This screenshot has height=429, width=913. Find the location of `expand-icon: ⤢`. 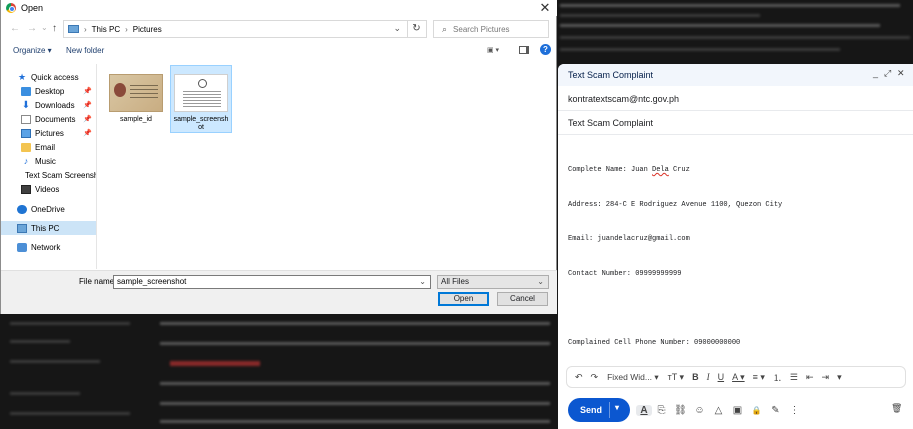

expand-icon: ⤢ is located at coordinates (887, 73).